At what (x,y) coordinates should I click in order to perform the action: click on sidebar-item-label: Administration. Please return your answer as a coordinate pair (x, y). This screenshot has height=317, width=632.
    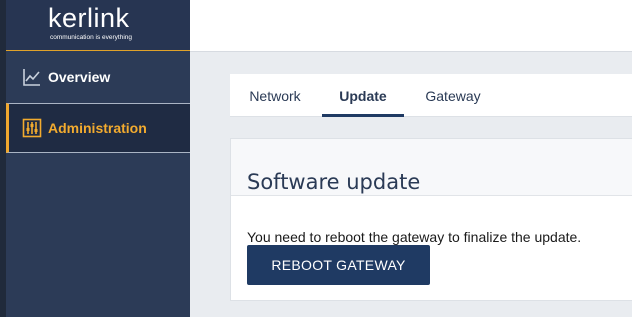
    Looking at the image, I should click on (97, 128).